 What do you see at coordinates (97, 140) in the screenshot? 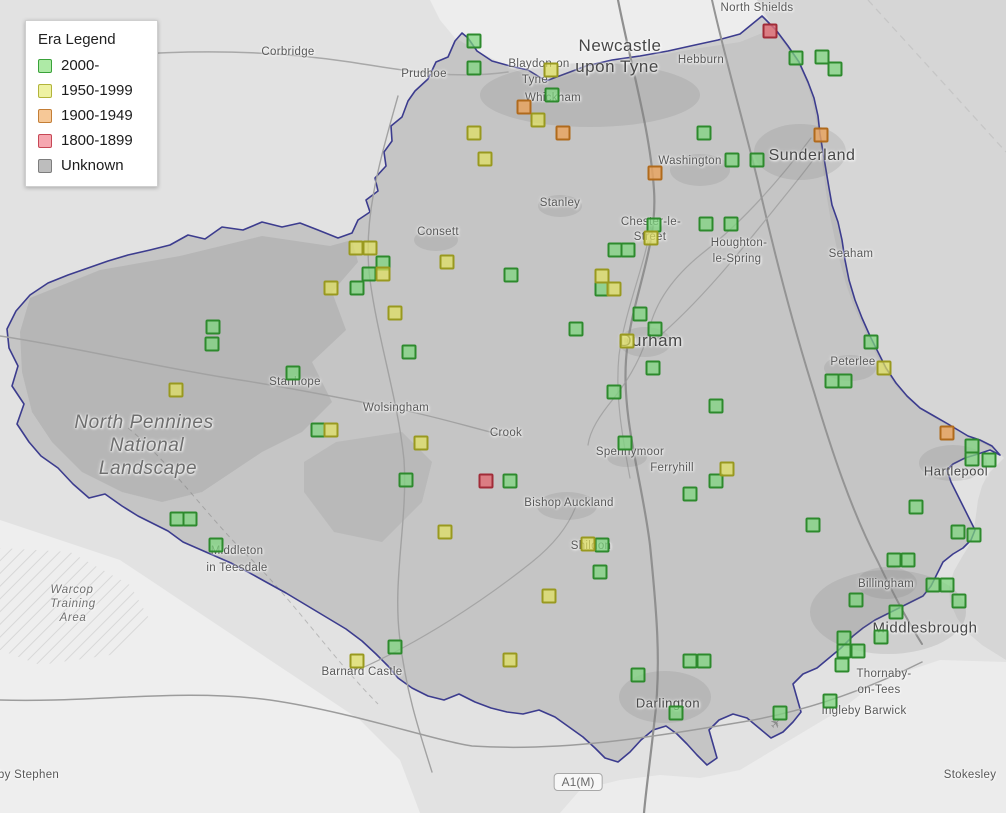
I see `legend-label: 1800-1899` at bounding box center [97, 140].